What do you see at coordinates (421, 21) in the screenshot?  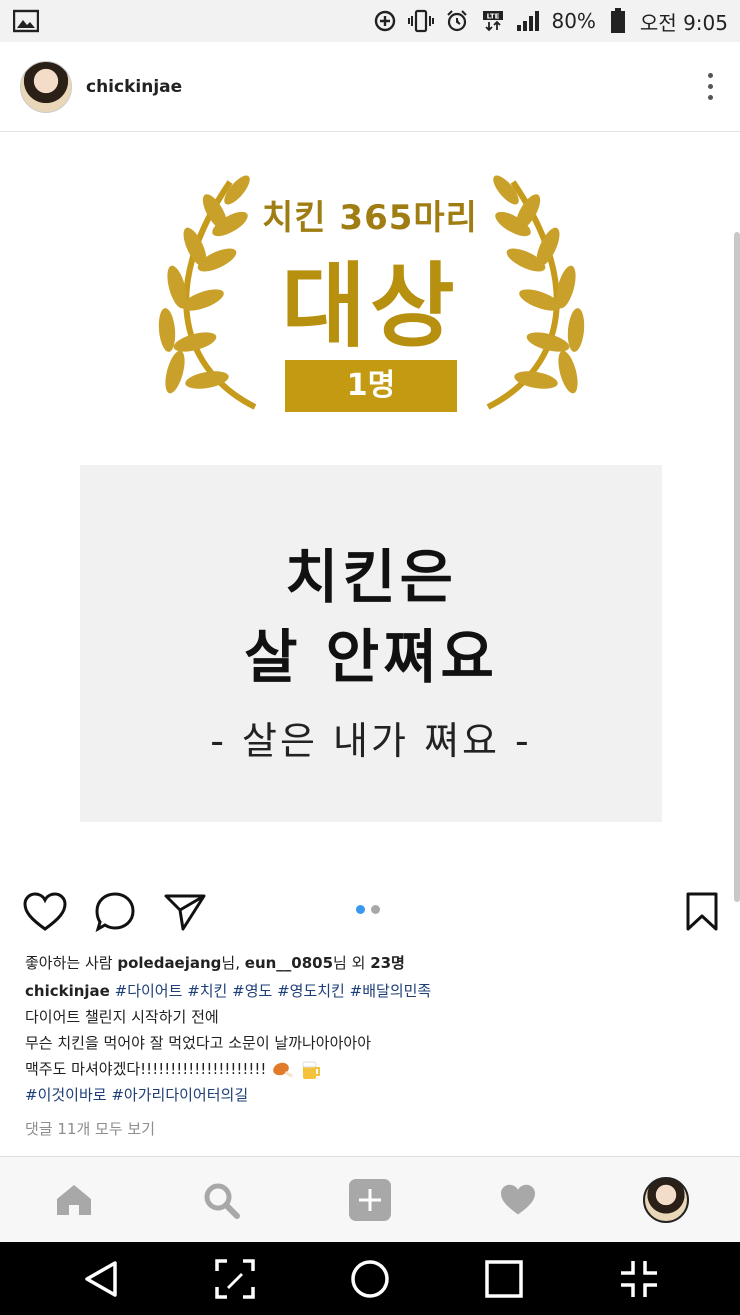 I see `vibrate-icon` at bounding box center [421, 21].